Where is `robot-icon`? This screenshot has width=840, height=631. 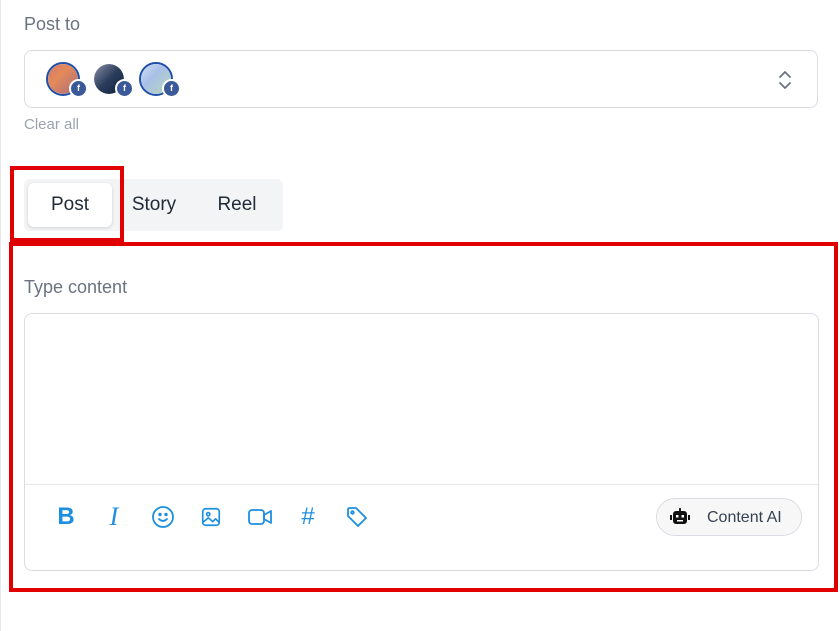
robot-icon is located at coordinates (680, 516).